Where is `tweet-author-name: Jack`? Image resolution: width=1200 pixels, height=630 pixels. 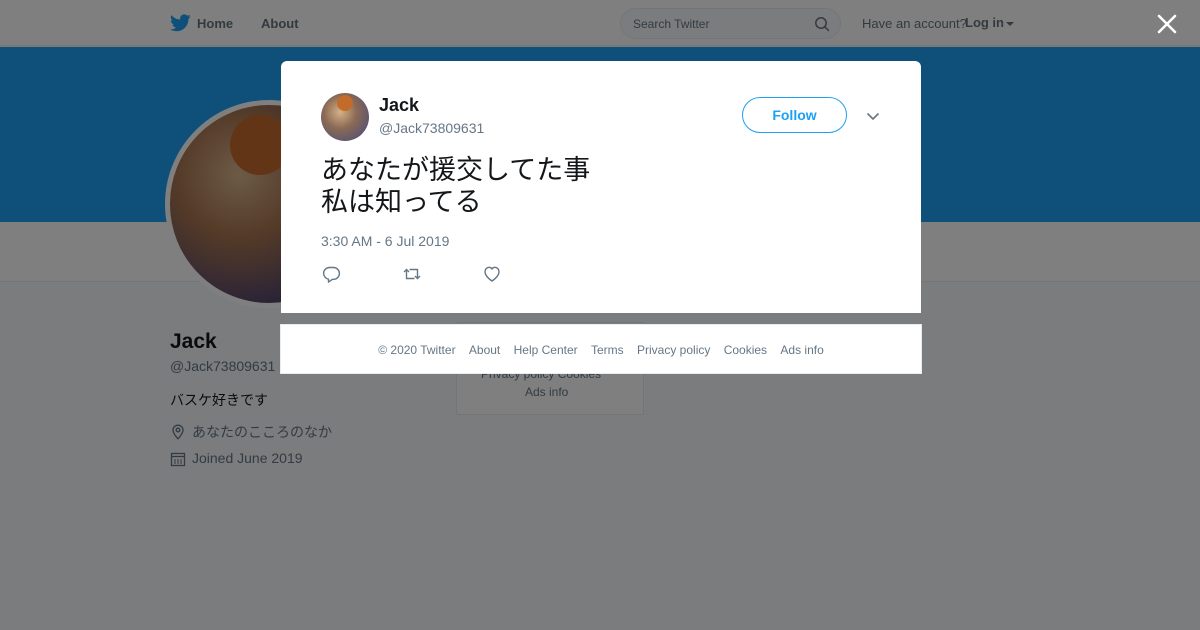 tweet-author-name: Jack is located at coordinates (399, 105).